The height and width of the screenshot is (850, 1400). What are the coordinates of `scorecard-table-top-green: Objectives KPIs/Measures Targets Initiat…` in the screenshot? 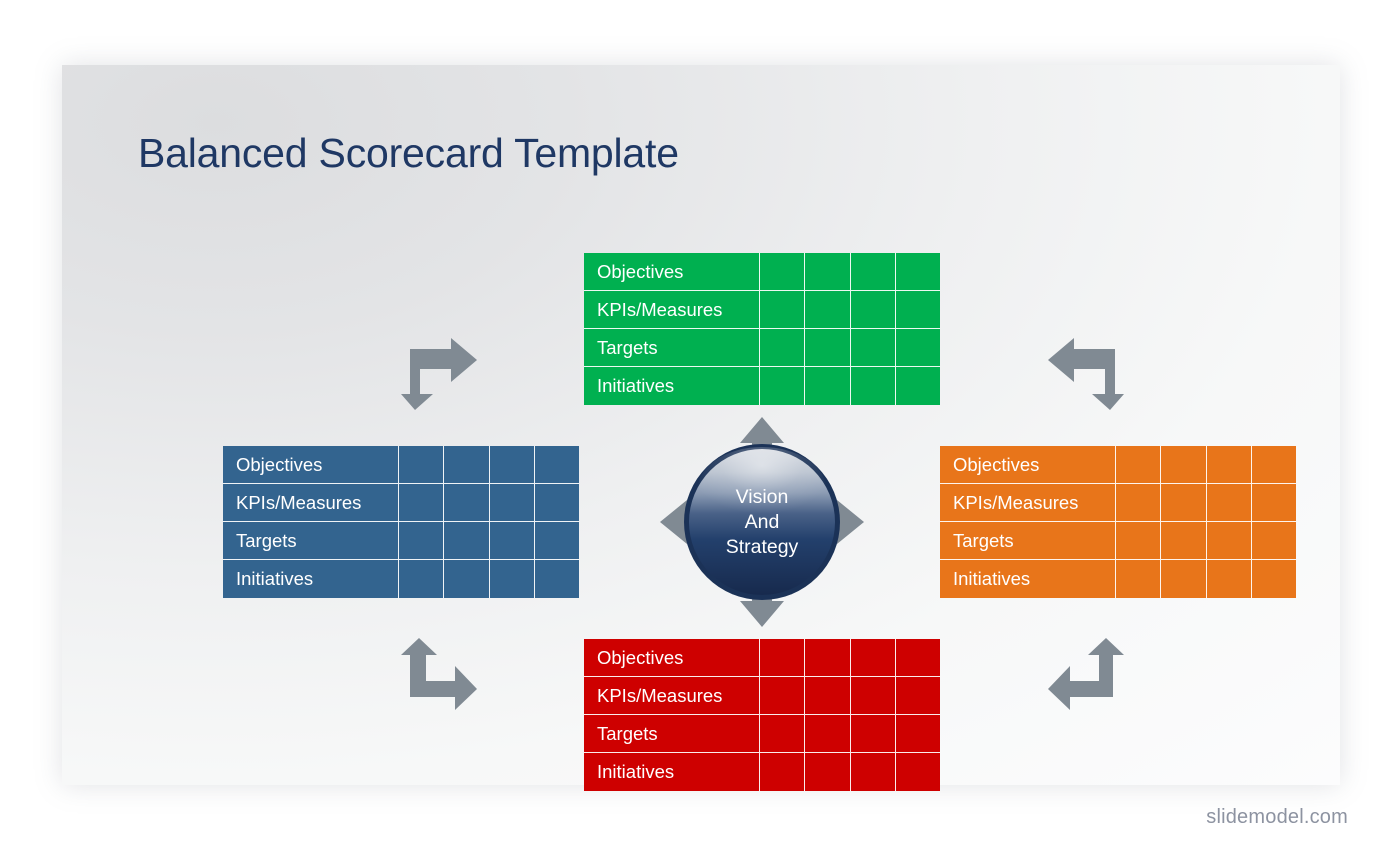 It's located at (762, 329).